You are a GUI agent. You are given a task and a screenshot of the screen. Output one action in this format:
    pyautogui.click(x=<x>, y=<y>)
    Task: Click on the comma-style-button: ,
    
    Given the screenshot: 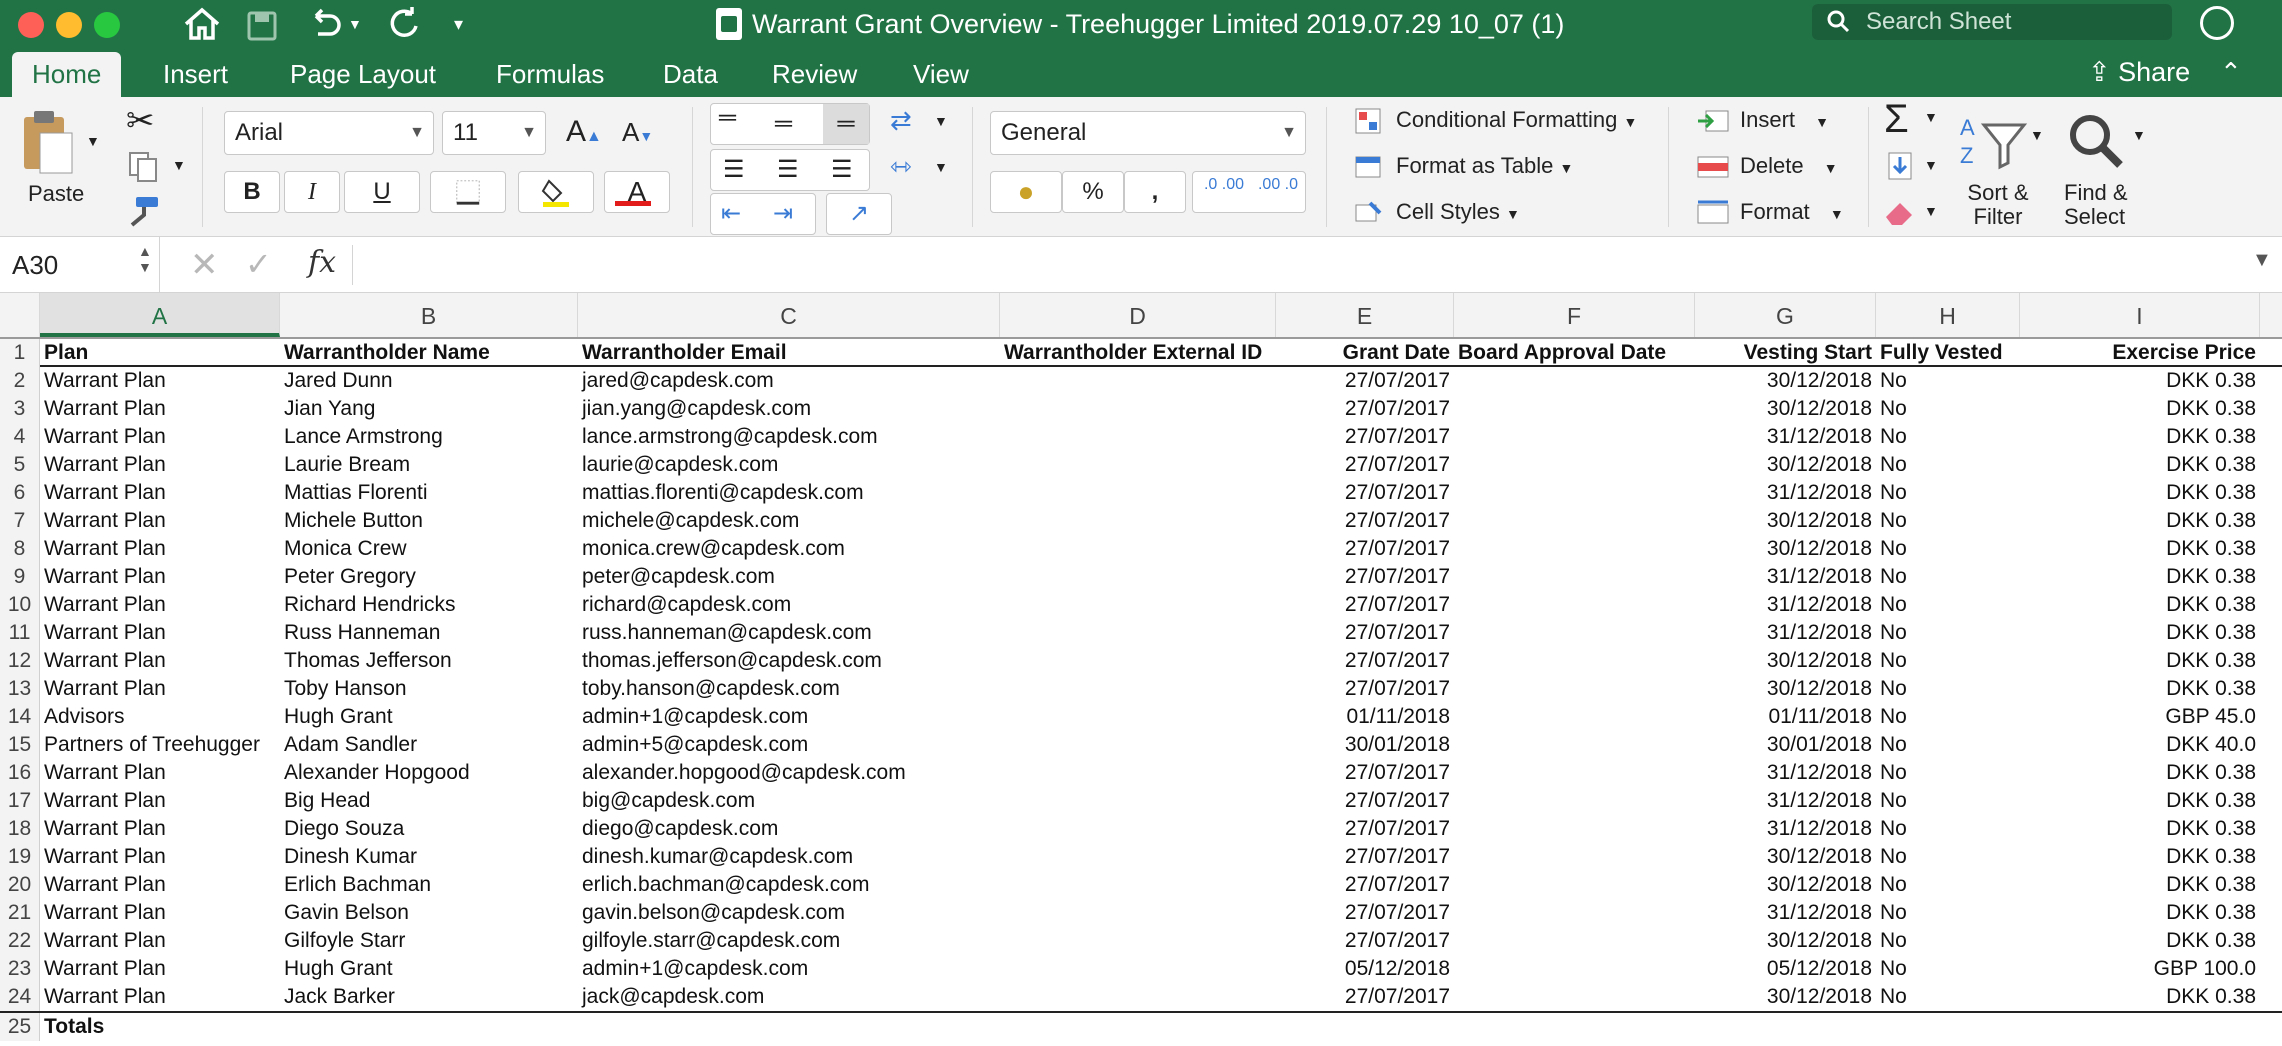 What is the action you would take?
    pyautogui.click(x=1155, y=192)
    